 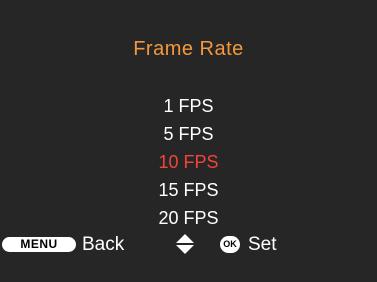 I want to click on option-15-fps: 15 FPS, so click(x=188, y=190).